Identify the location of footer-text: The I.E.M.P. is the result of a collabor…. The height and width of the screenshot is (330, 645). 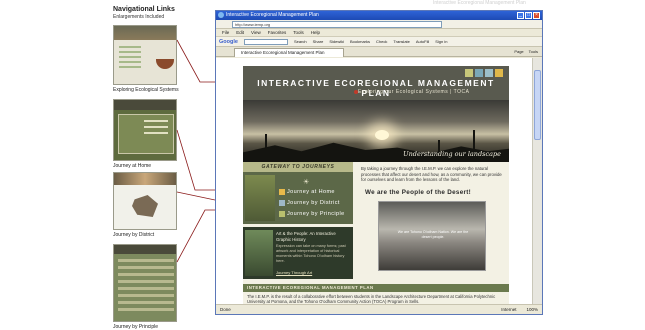
(371, 299).